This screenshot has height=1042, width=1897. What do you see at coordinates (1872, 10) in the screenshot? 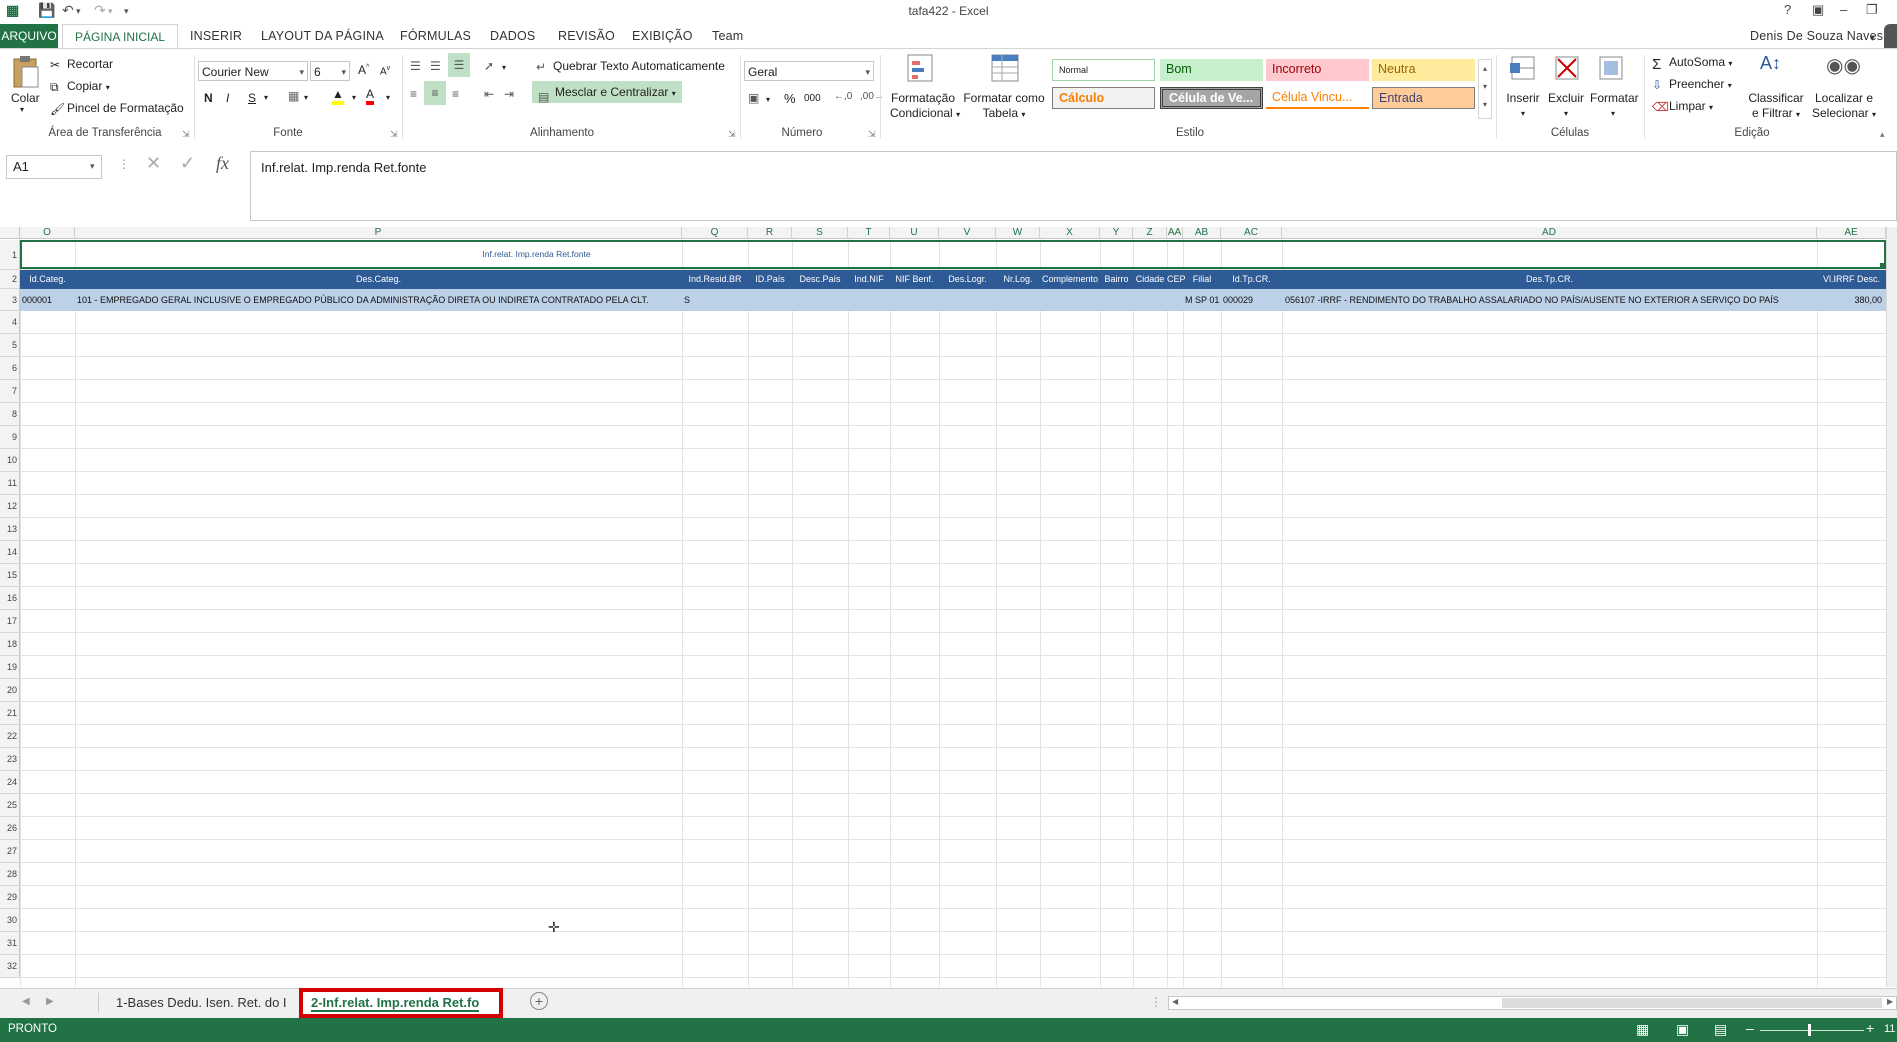
I see `restore-icon: ❐` at bounding box center [1872, 10].